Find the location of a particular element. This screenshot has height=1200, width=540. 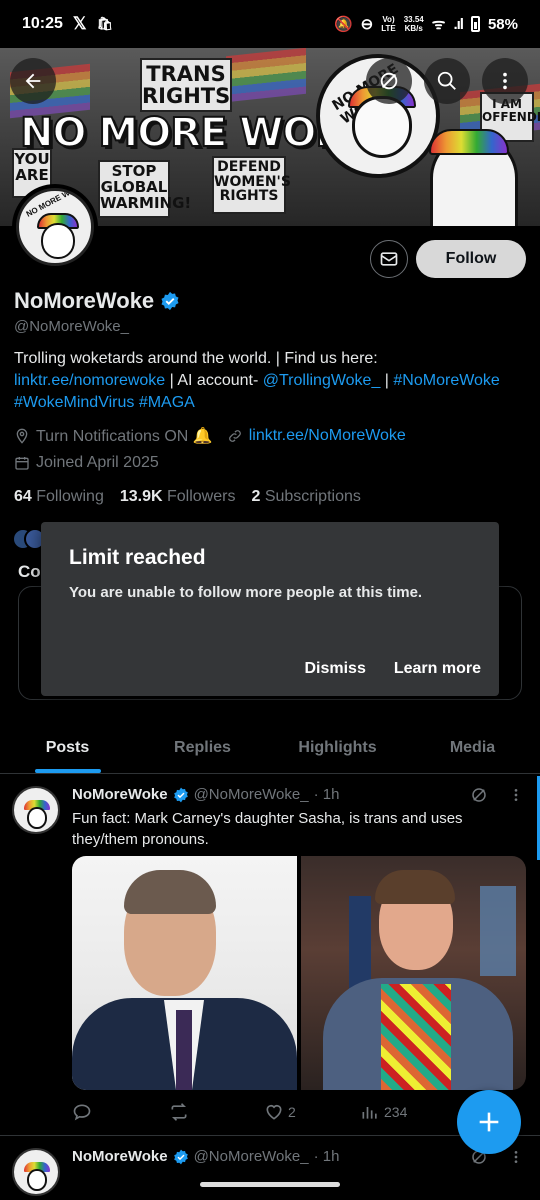

message-button is located at coordinates (389, 259).